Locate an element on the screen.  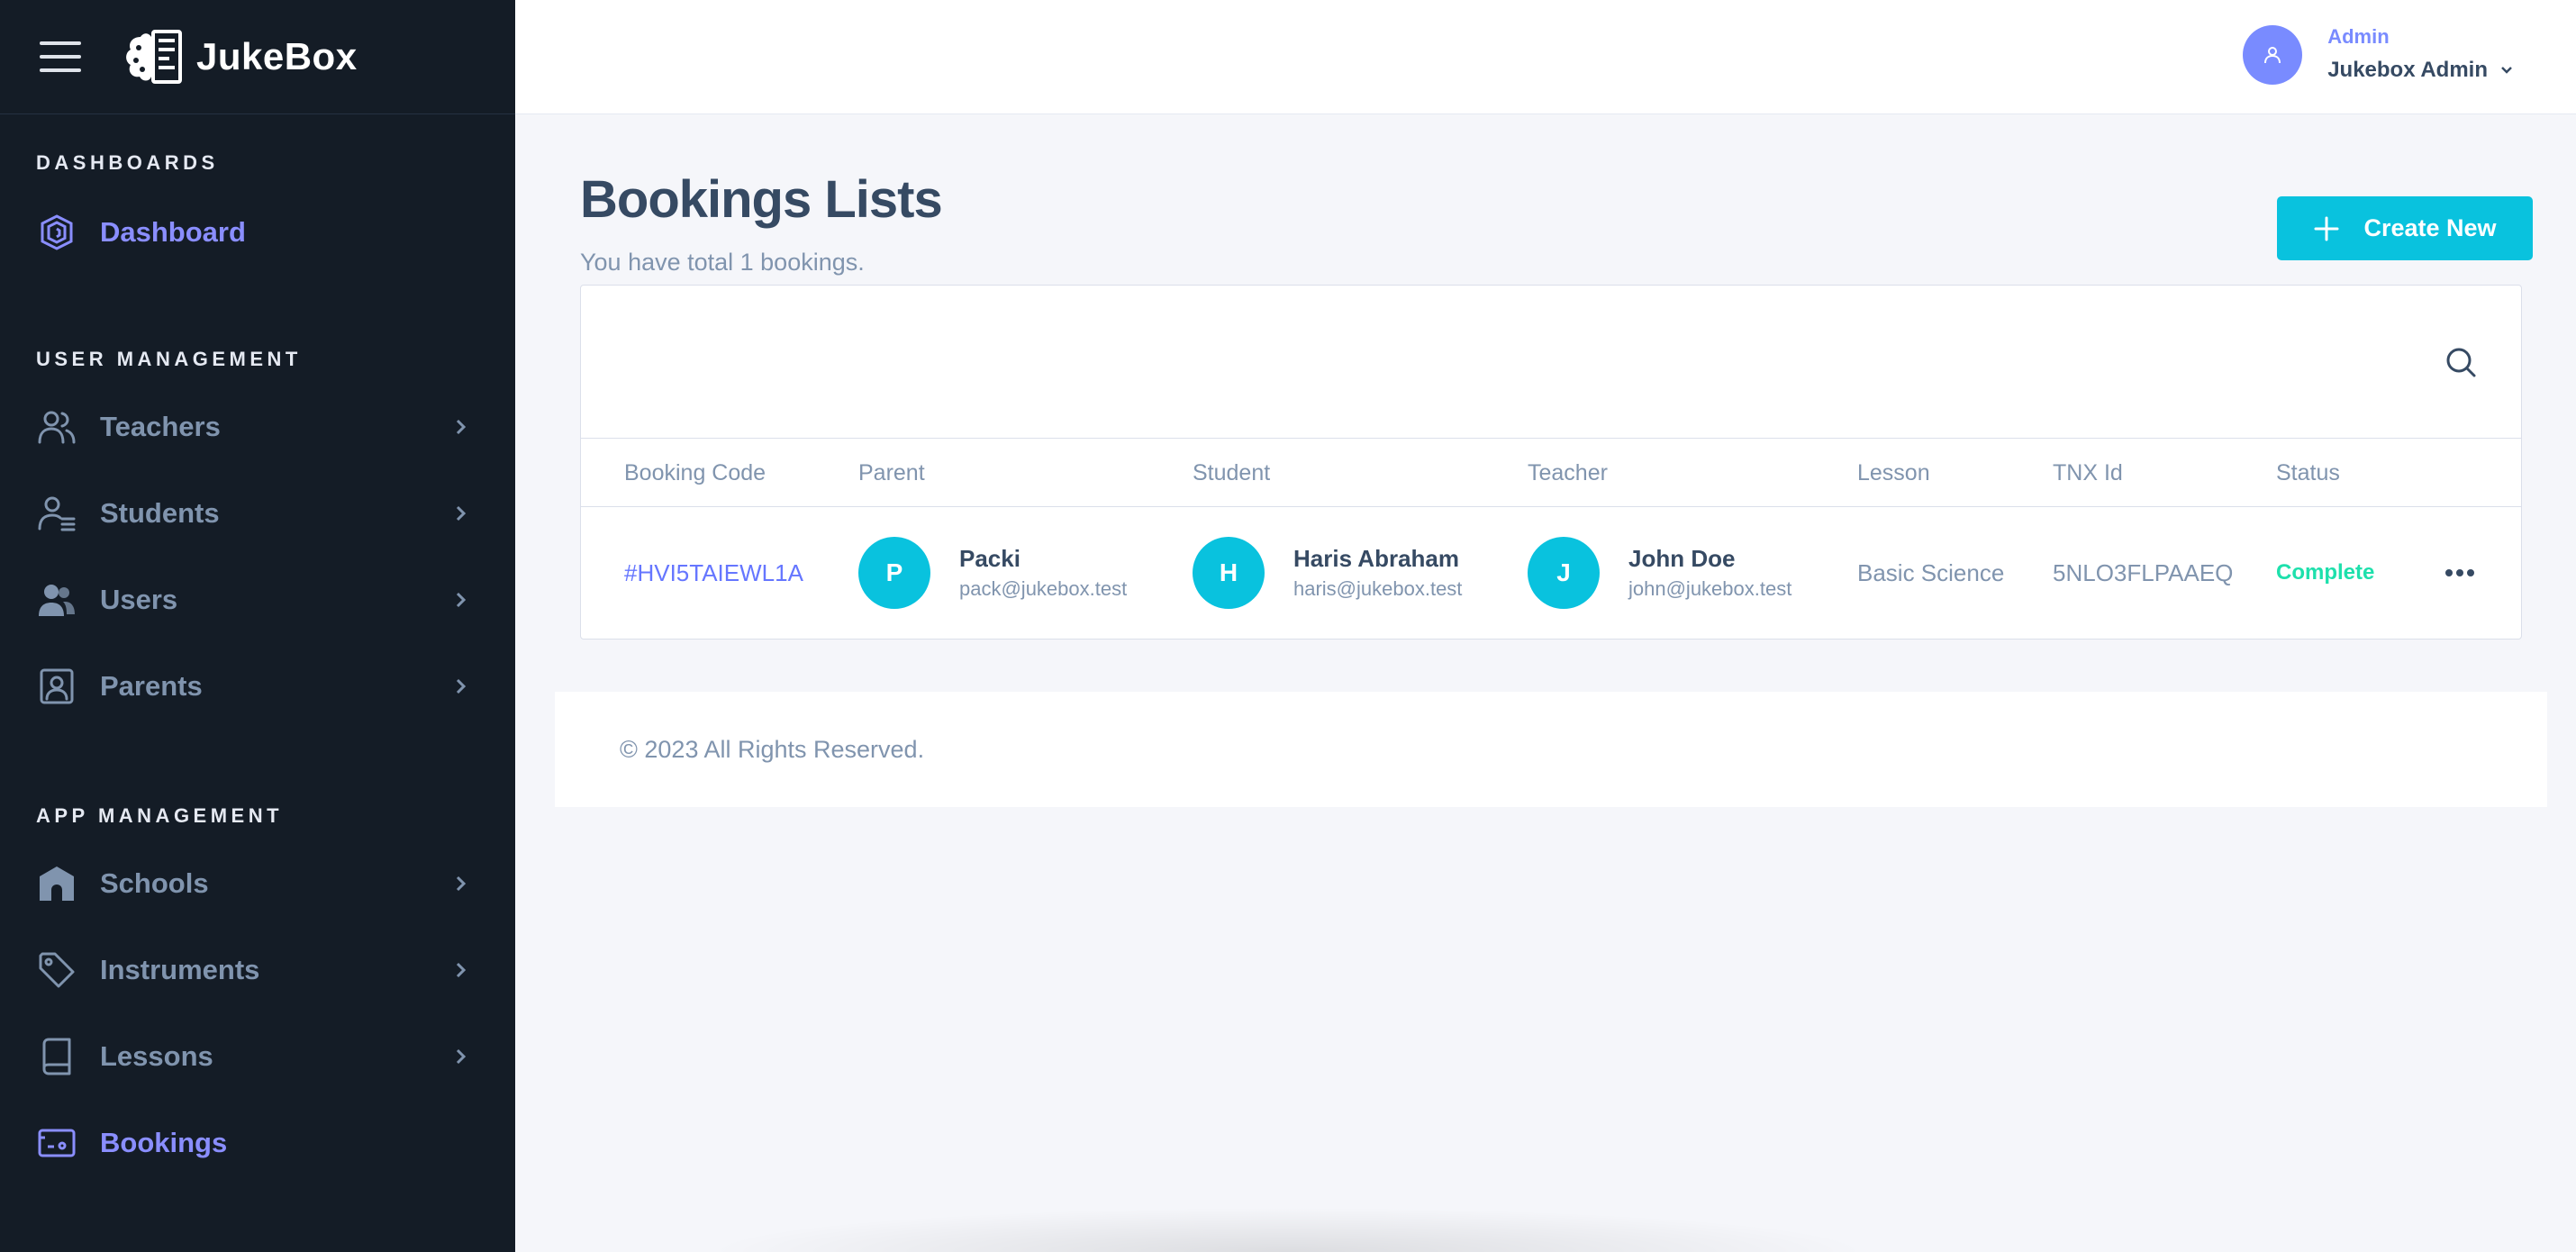
column-header-teacher: Teacher is located at coordinates (1568, 472).